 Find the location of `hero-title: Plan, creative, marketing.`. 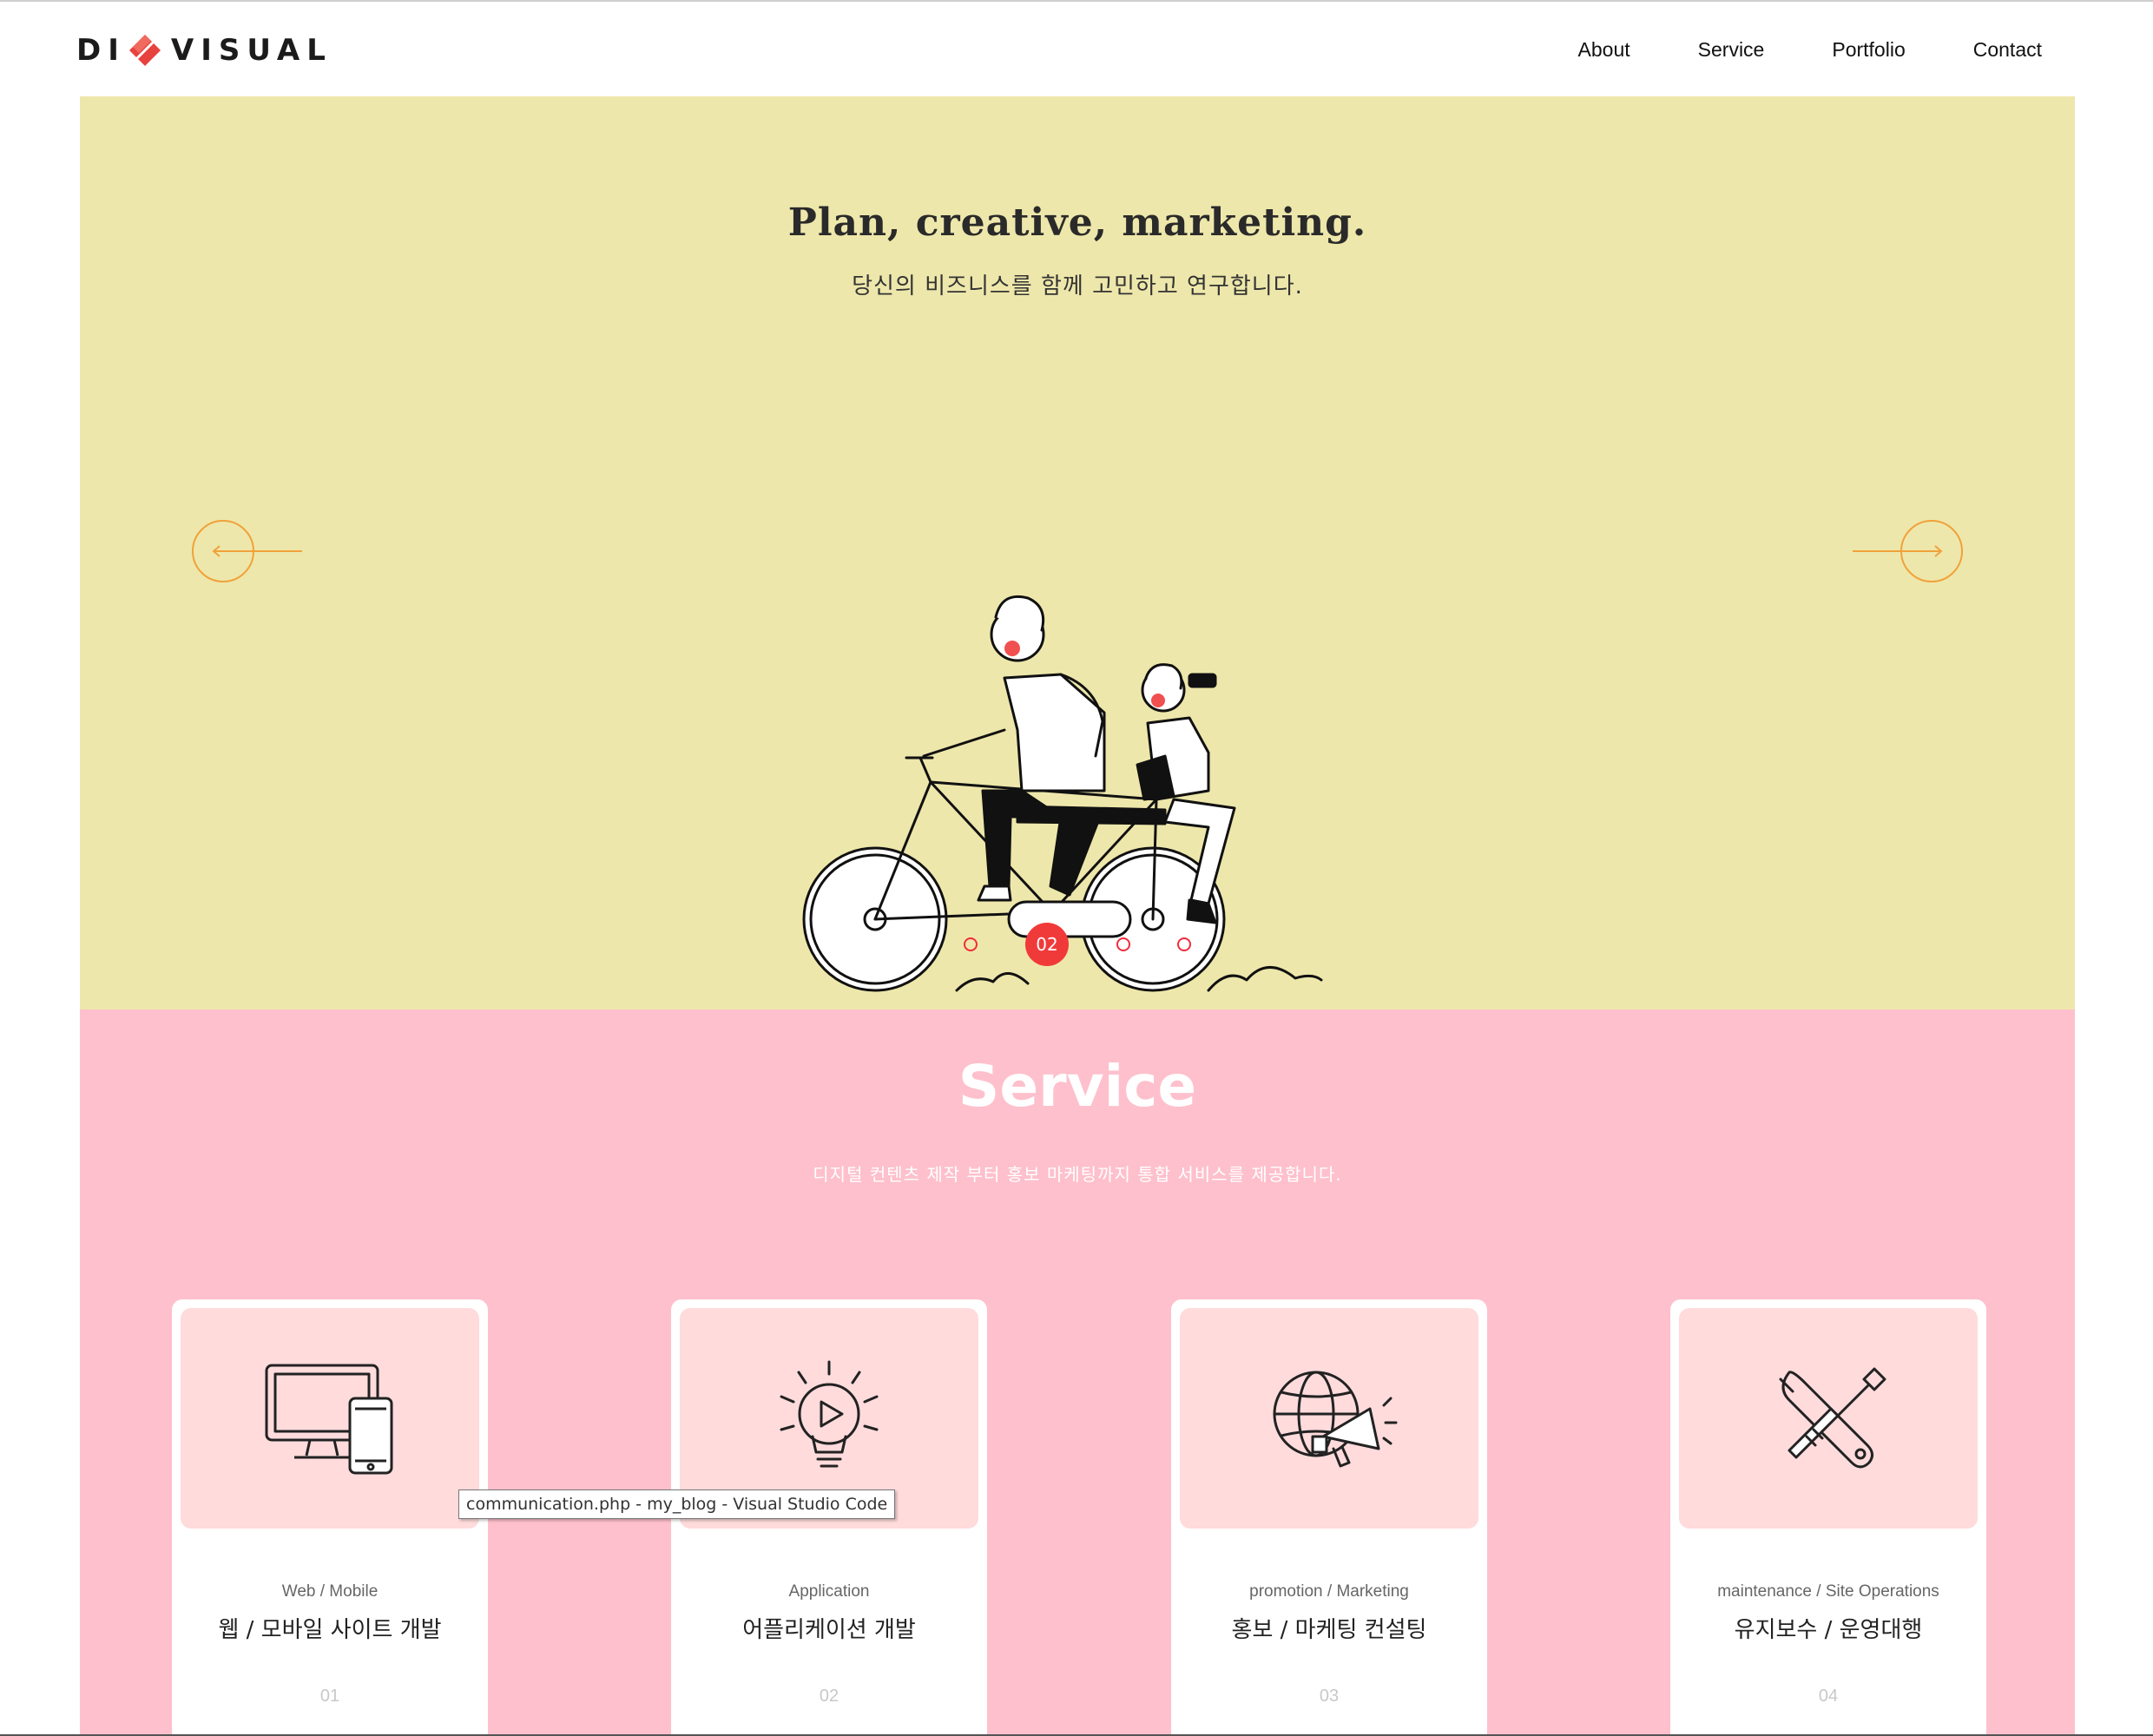

hero-title: Plan, creative, marketing. is located at coordinates (1077, 223).